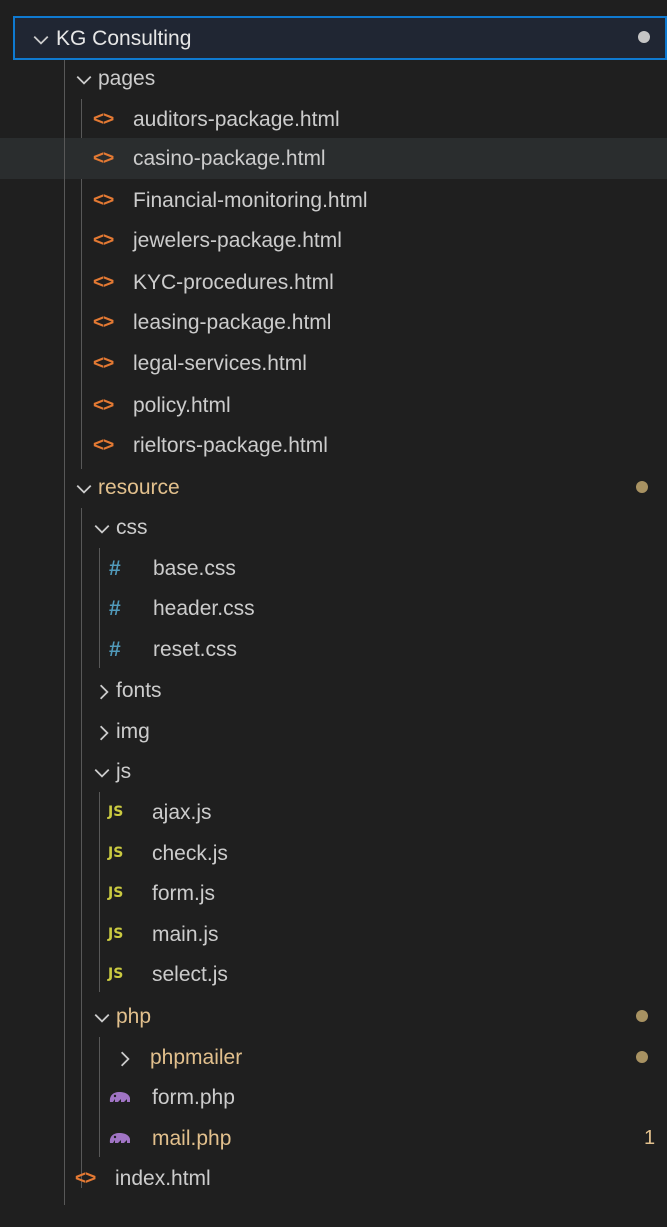  Describe the element at coordinates (190, 853) in the screenshot. I see `file-label: check.js` at that location.